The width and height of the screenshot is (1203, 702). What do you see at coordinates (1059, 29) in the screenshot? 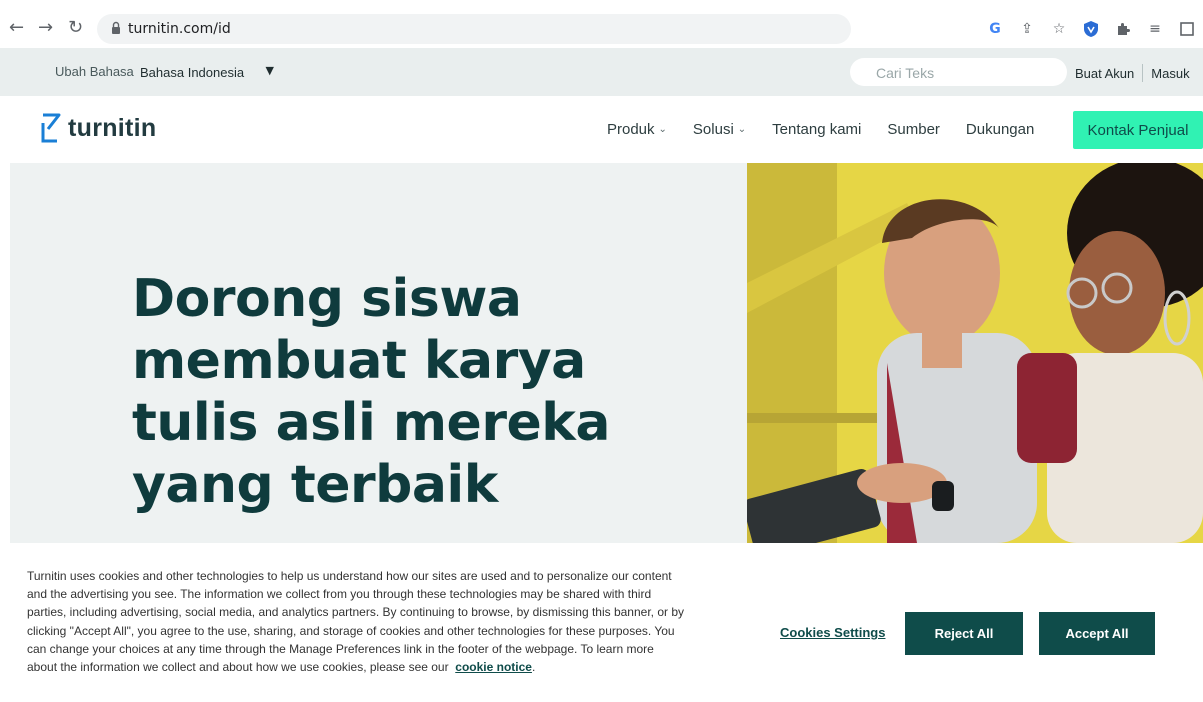
I see `star-icon: ☆` at bounding box center [1059, 29].